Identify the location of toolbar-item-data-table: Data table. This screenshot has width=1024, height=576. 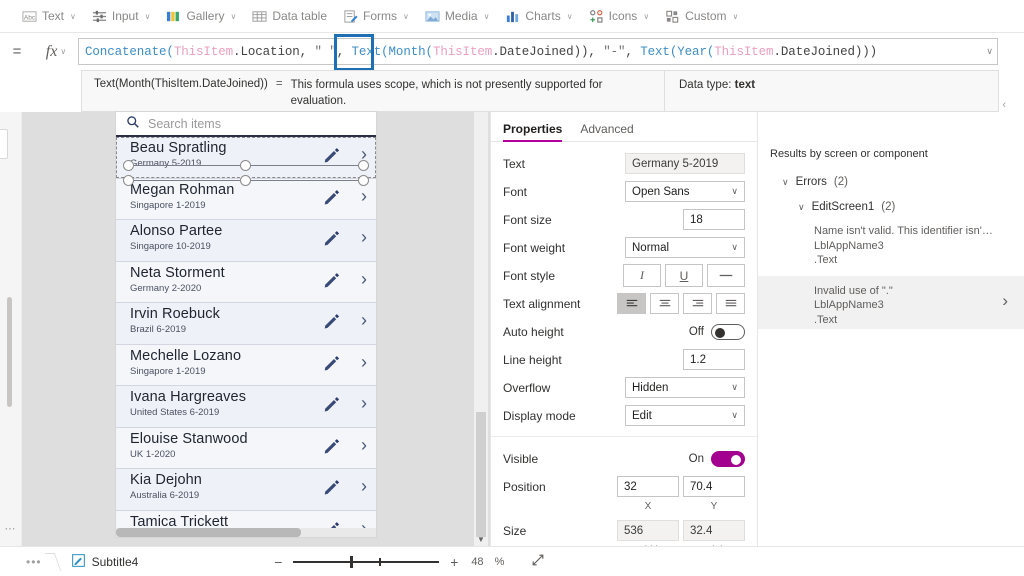
(289, 16).